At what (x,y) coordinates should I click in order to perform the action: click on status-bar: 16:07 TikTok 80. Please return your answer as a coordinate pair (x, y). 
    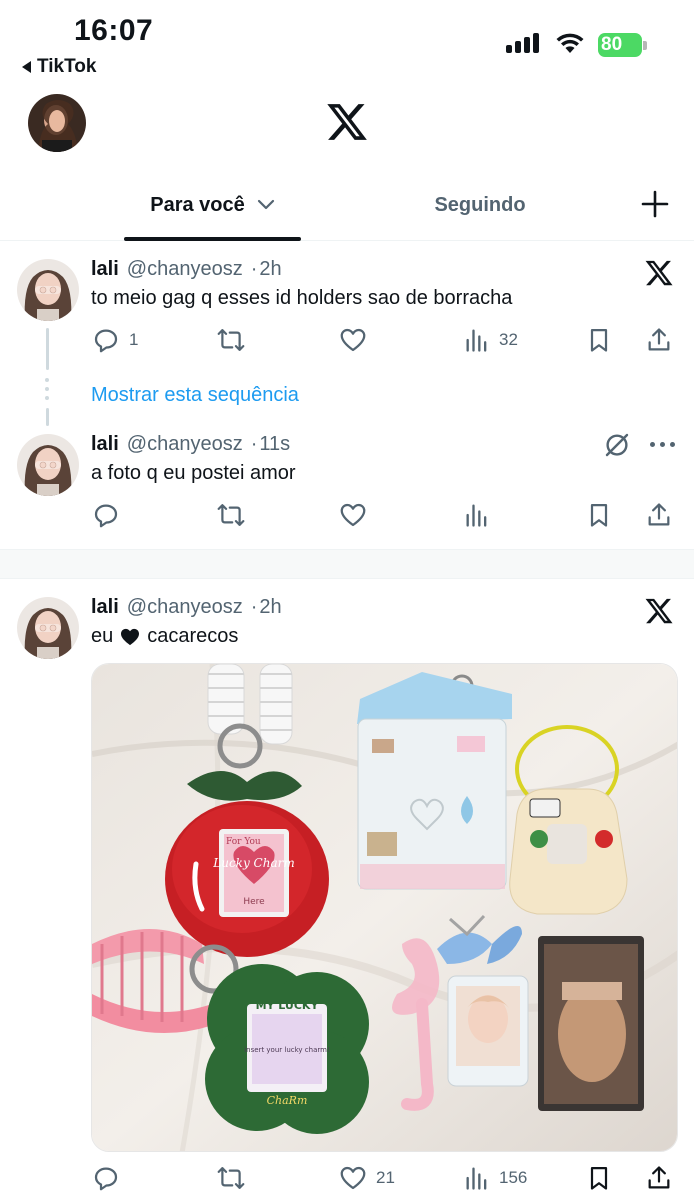
    Looking at the image, I should click on (347, 43).